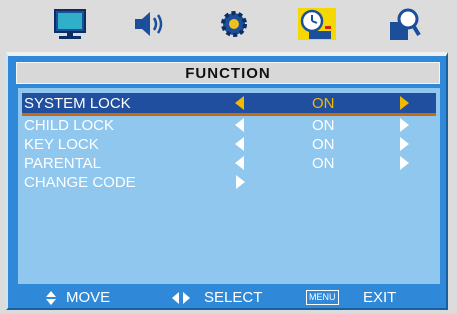  What do you see at coordinates (229, 125) in the screenshot?
I see `menu-row-child-lock: CHILD LOCK ON` at bounding box center [229, 125].